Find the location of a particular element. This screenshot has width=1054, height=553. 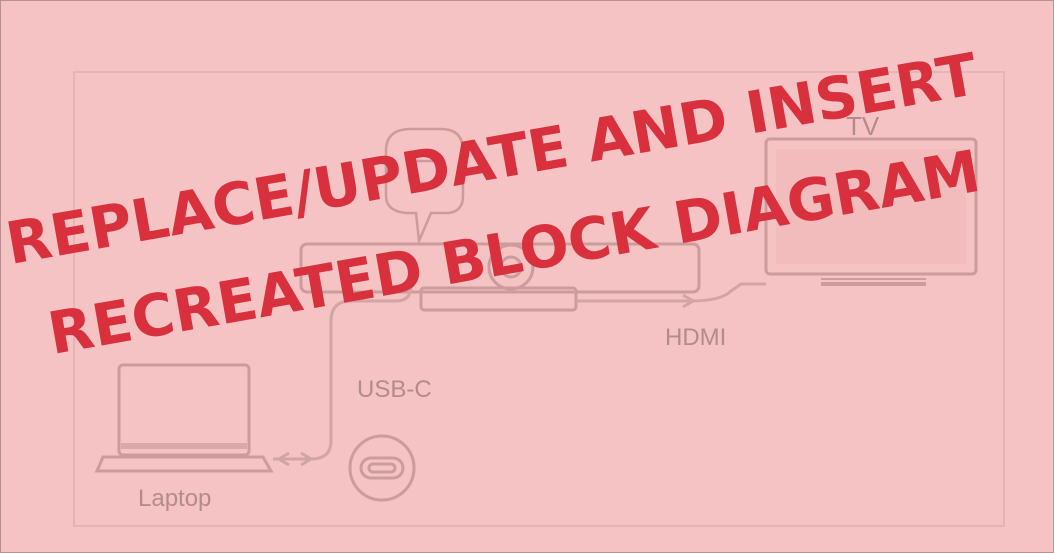

laptop-label: Laptop is located at coordinates (175, 498).